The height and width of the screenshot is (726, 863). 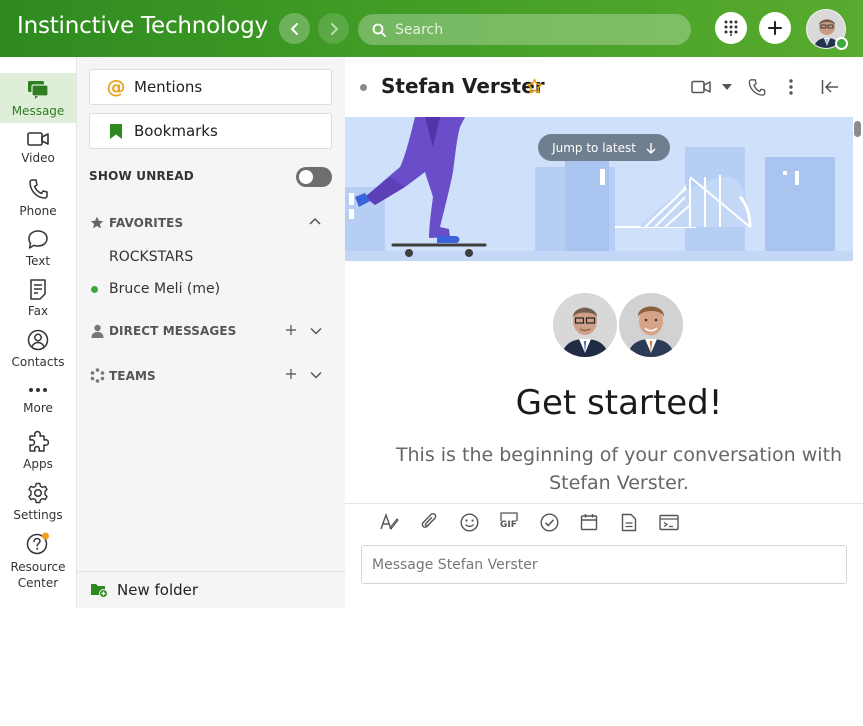 I want to click on favorites-collapse-button, so click(x=315, y=222).